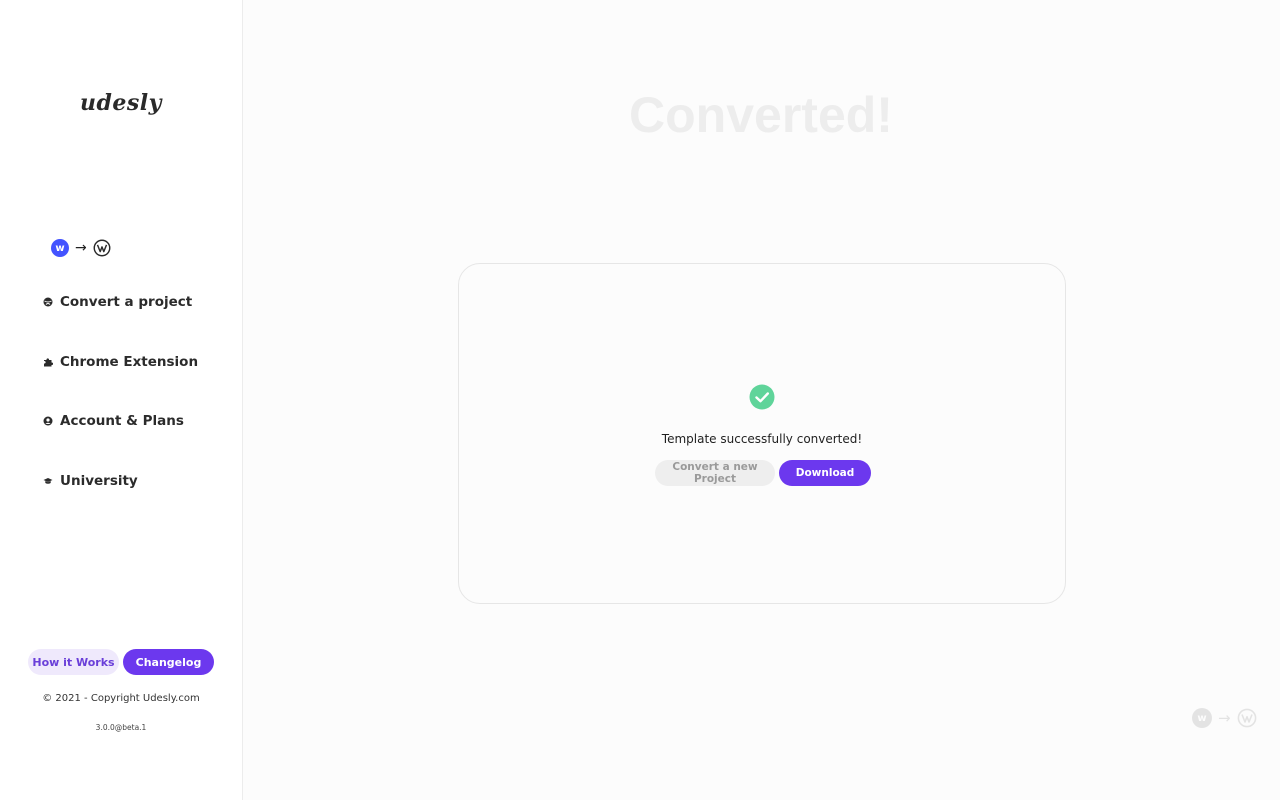 The width and height of the screenshot is (1280, 800). What do you see at coordinates (761, 115) in the screenshot?
I see `page-title: Converted!` at bounding box center [761, 115].